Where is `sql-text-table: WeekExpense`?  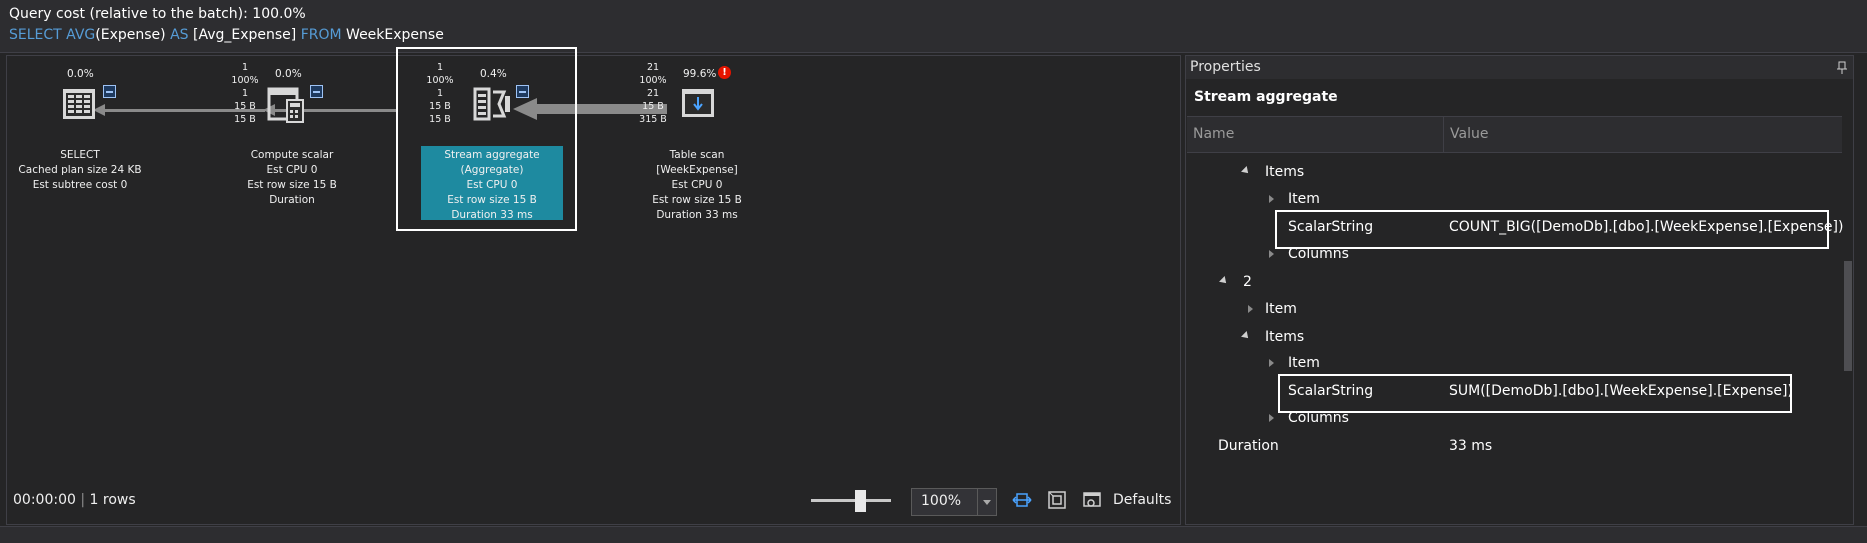
sql-text-table: WeekExpense is located at coordinates (392, 35).